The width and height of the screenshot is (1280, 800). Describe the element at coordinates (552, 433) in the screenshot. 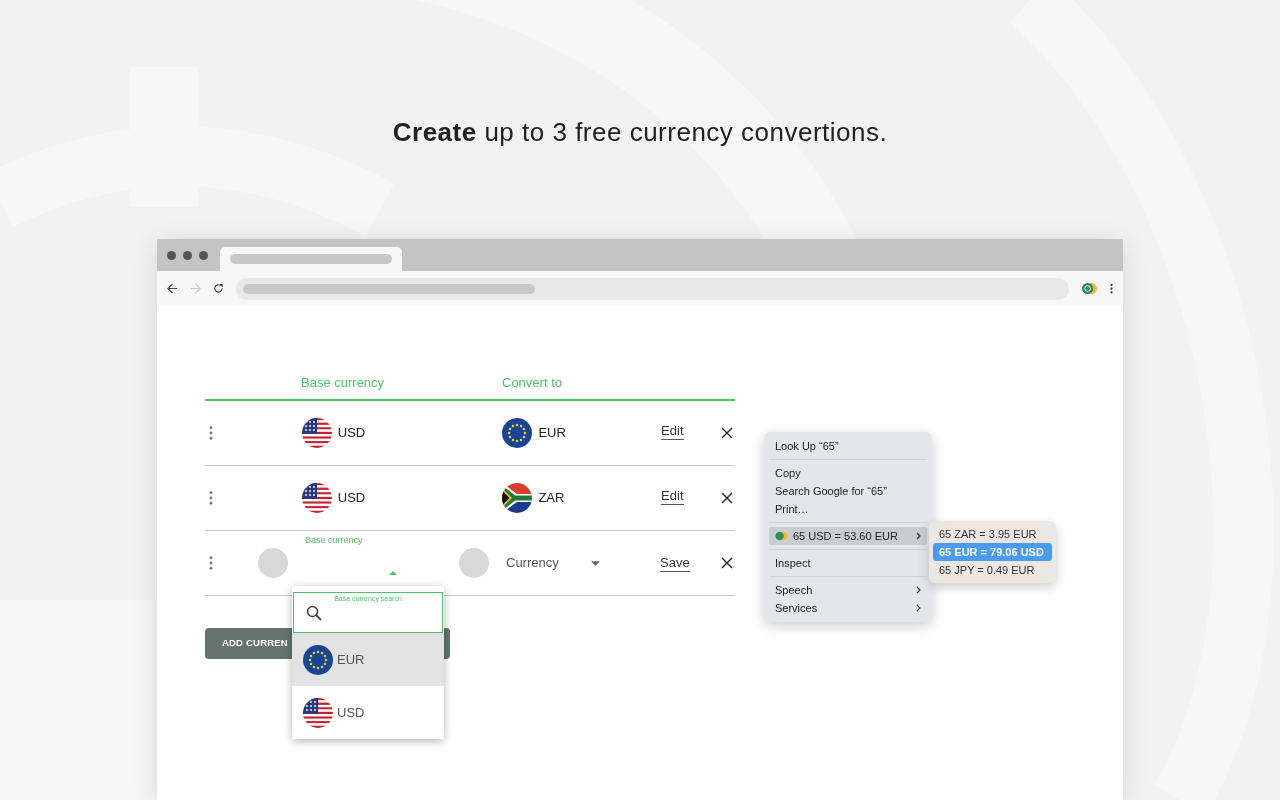

I see `currency-code: EUR` at that location.